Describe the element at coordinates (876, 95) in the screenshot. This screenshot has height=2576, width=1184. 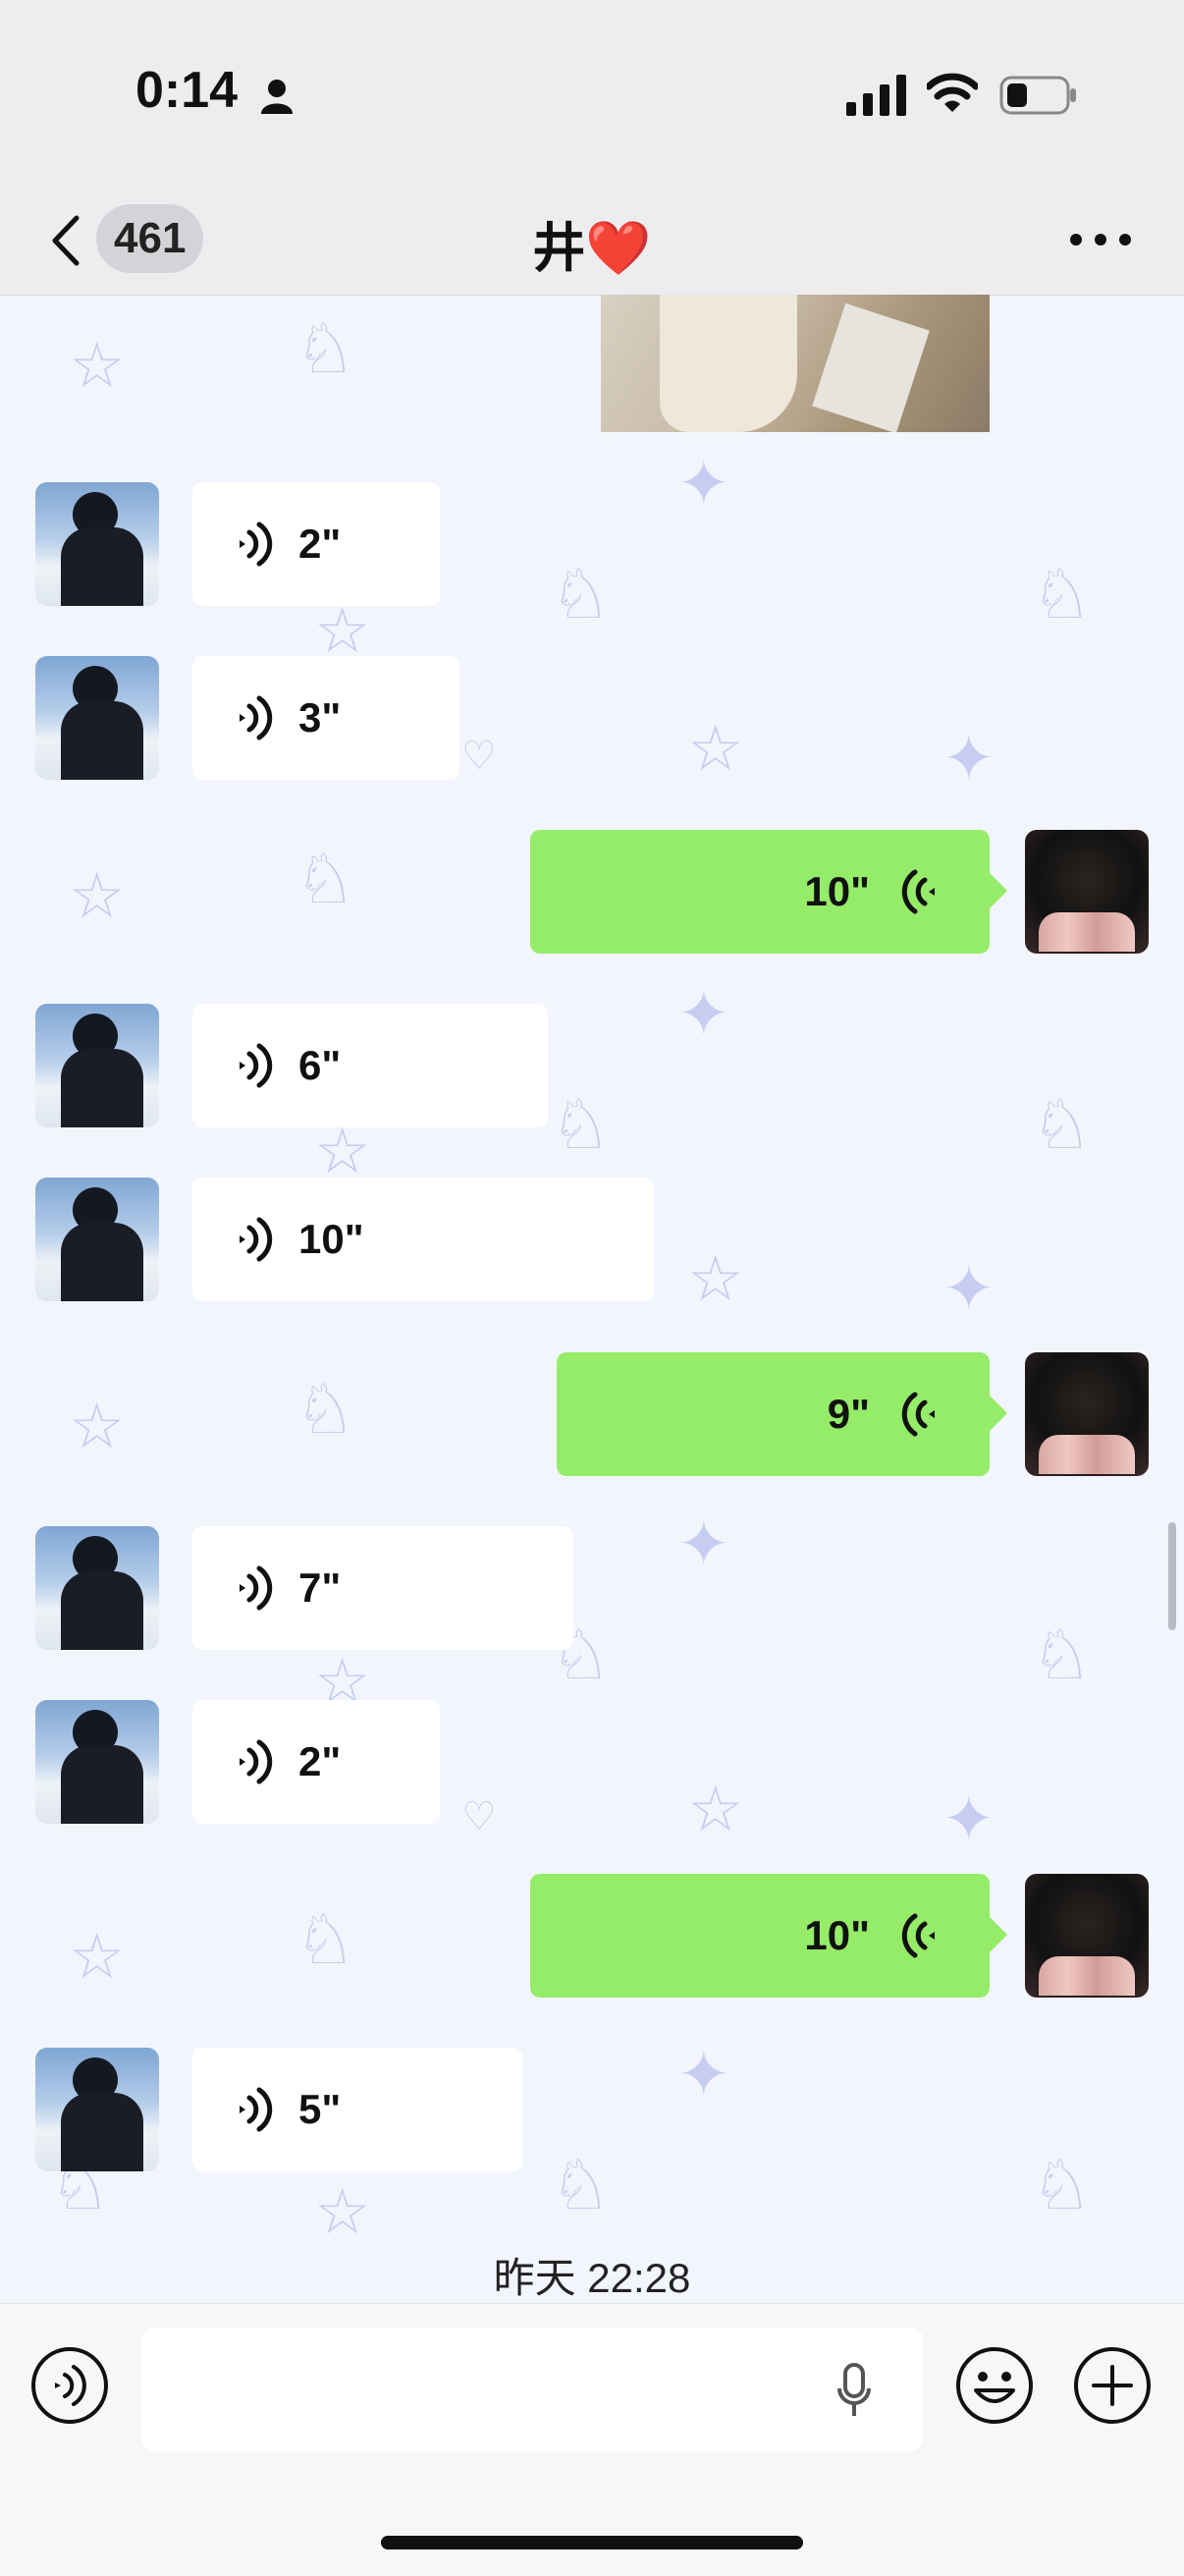
I see `signal-icon` at that location.